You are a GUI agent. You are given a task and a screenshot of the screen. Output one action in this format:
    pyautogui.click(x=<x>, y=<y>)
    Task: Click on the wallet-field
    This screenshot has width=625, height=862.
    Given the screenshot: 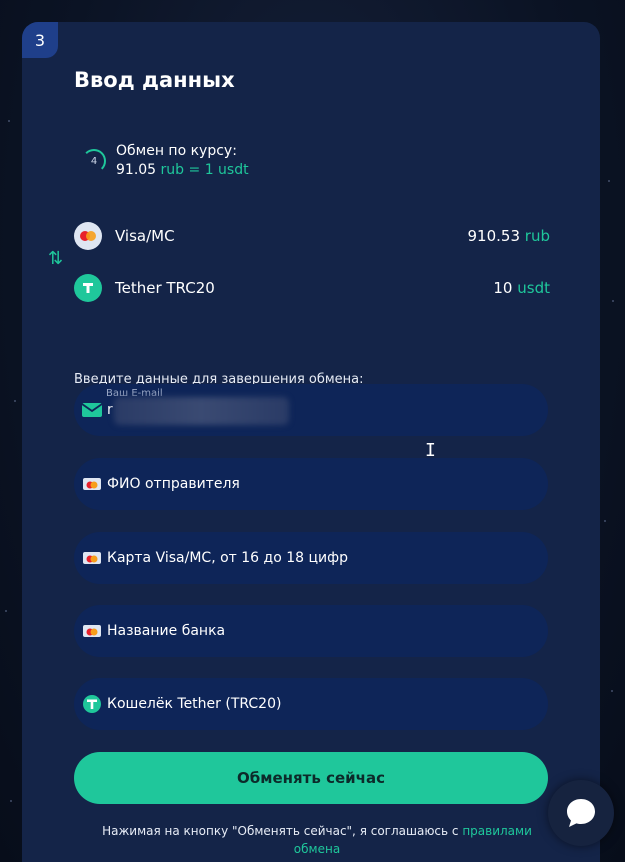 What is the action you would take?
    pyautogui.click(x=311, y=704)
    